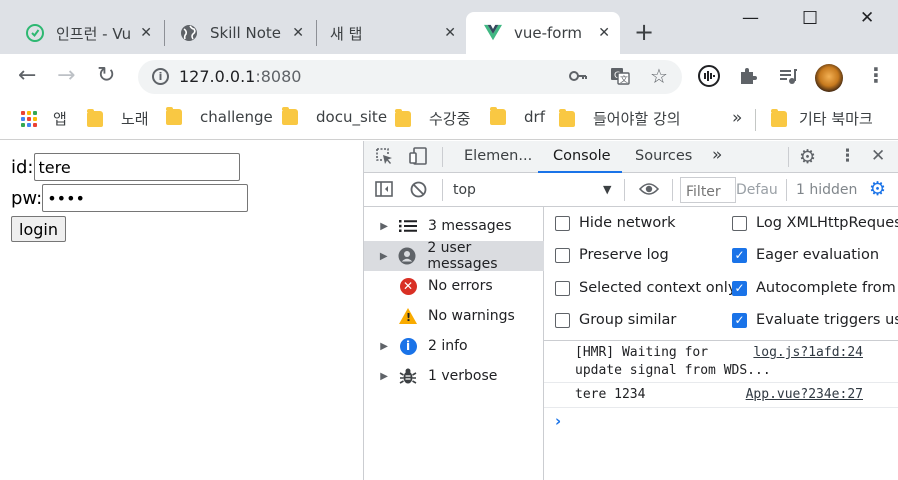 Image resolution: width=898 pixels, height=480 pixels. What do you see at coordinates (38, 229) in the screenshot?
I see `login-button: login` at bounding box center [38, 229].